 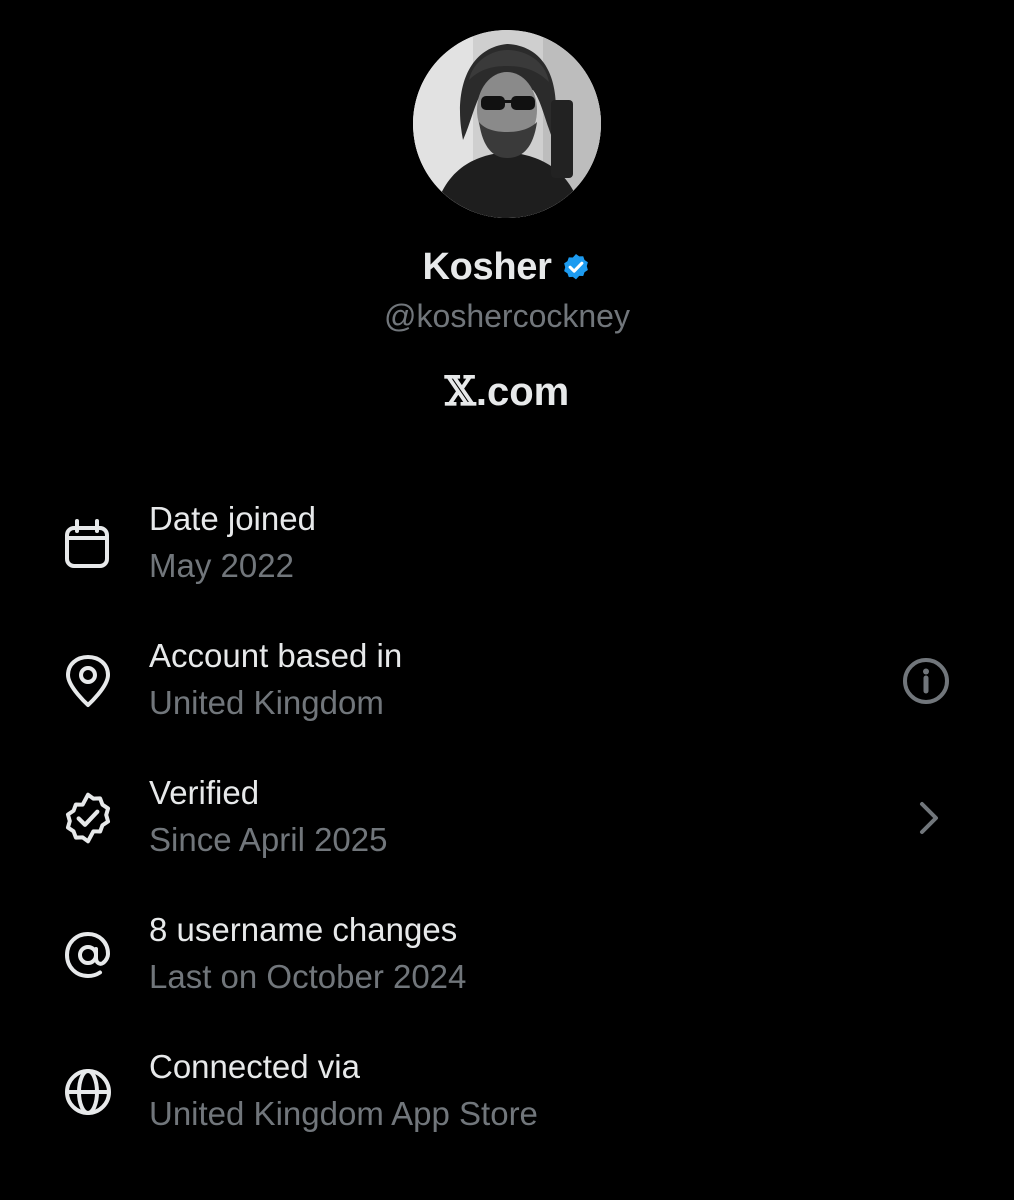 I want to click on site-suffix: .com, so click(x=522, y=392).